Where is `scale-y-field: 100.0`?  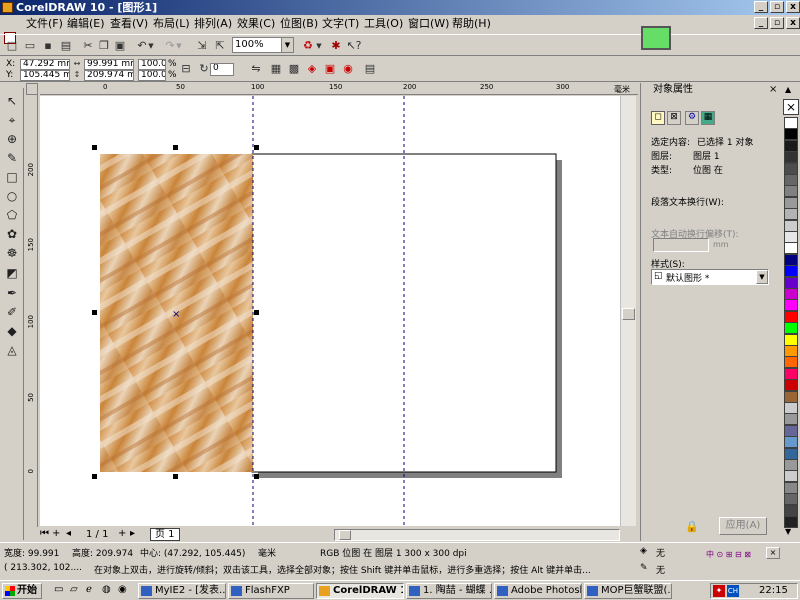 scale-y-field: 100.0 is located at coordinates (152, 75).